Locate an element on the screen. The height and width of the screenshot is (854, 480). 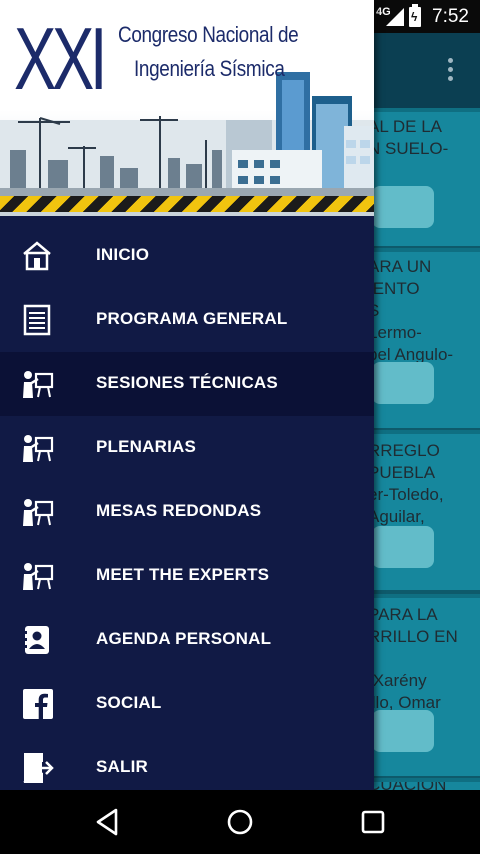
back-triangle-icon is located at coordinates (107, 822).